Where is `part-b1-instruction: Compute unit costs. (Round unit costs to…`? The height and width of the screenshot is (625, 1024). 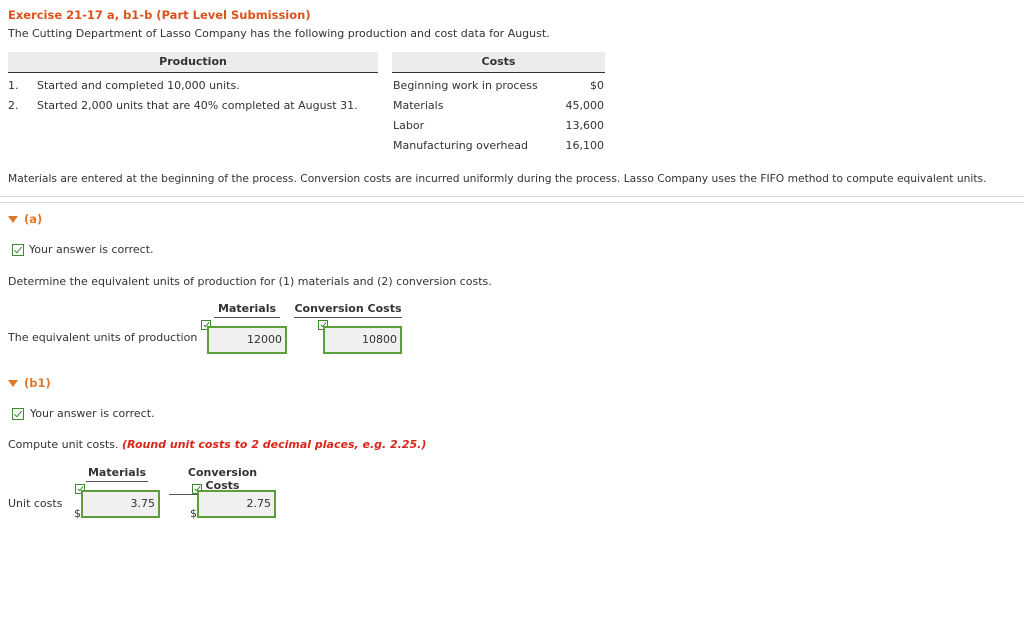 part-b1-instruction: Compute unit costs. (Round unit costs to… is located at coordinates (217, 444).